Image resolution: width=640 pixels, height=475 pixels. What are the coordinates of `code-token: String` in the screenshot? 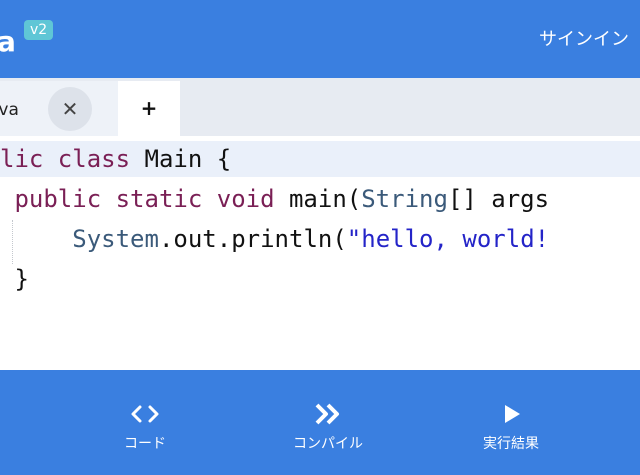 It's located at (404, 199).